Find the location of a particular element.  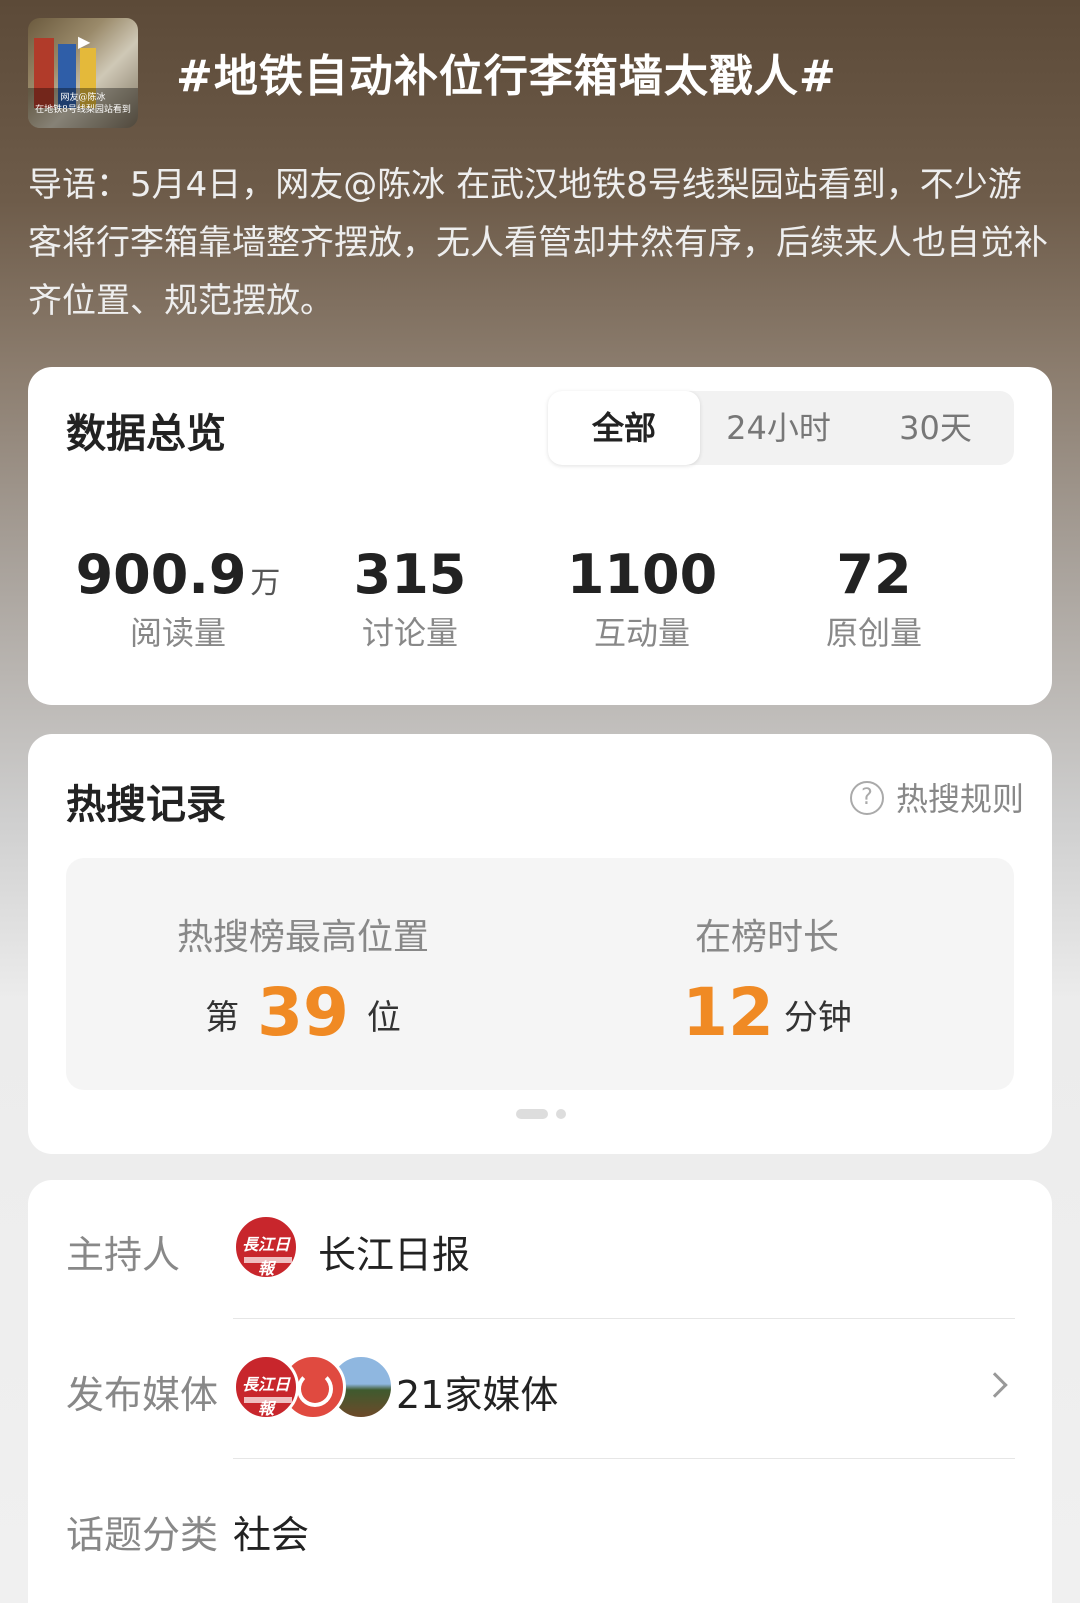

time-on-list: 在榜时长 12 分钟 is located at coordinates (767, 979).